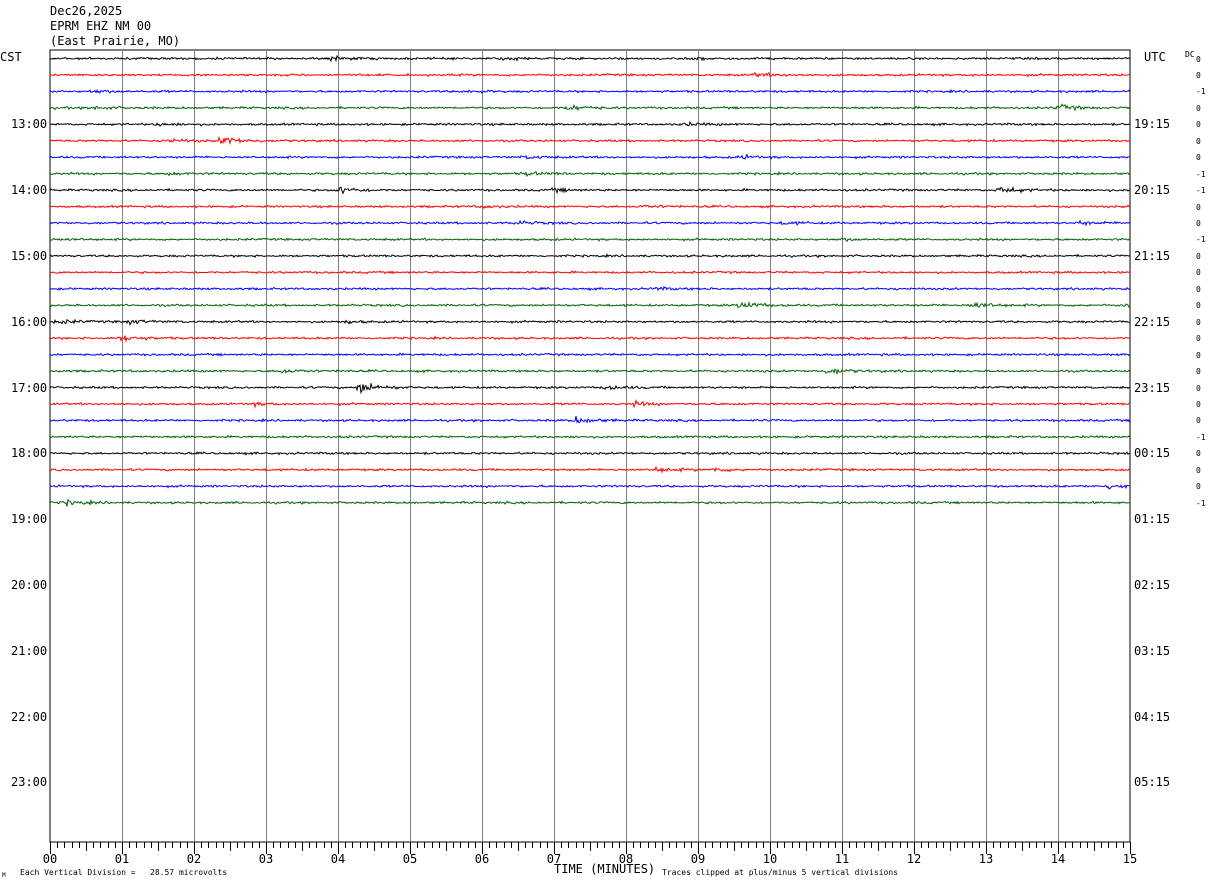 Image resolution: width=1210 pixels, height=886 pixels. What do you see at coordinates (29, 255) in the screenshot?
I see `left-time-label: 15:00` at bounding box center [29, 255].